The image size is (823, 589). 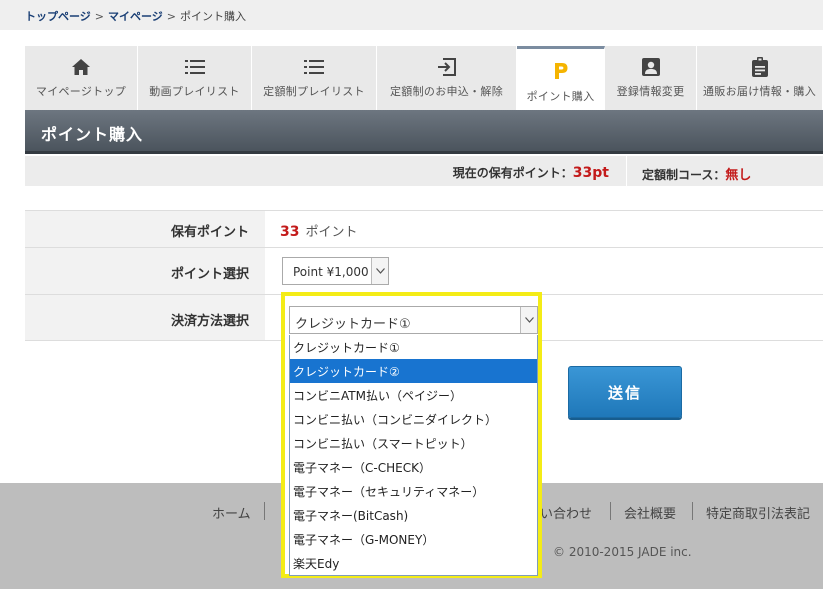 I want to click on payment-option: クレジットカード②, so click(x=413, y=371).